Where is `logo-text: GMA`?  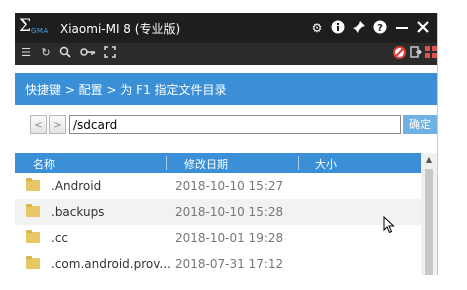 logo-text: GMA is located at coordinates (40, 31).